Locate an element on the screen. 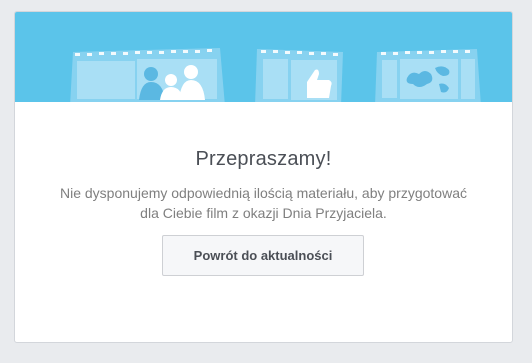 The height and width of the screenshot is (363, 532). film-strip-map-icon is located at coordinates (428, 75).